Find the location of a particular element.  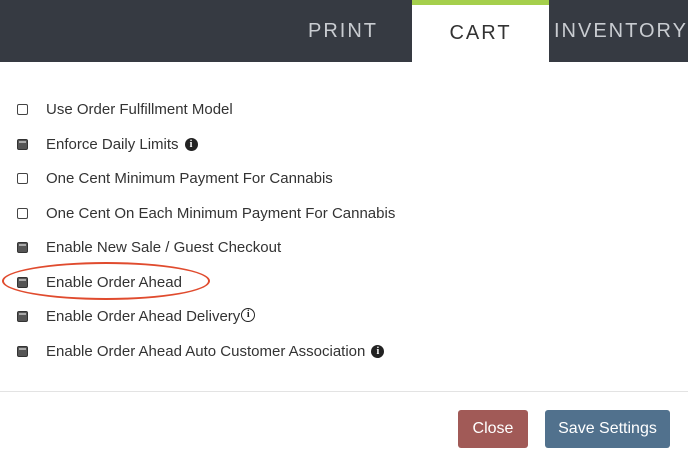

tab-cart: CART is located at coordinates (480, 31).